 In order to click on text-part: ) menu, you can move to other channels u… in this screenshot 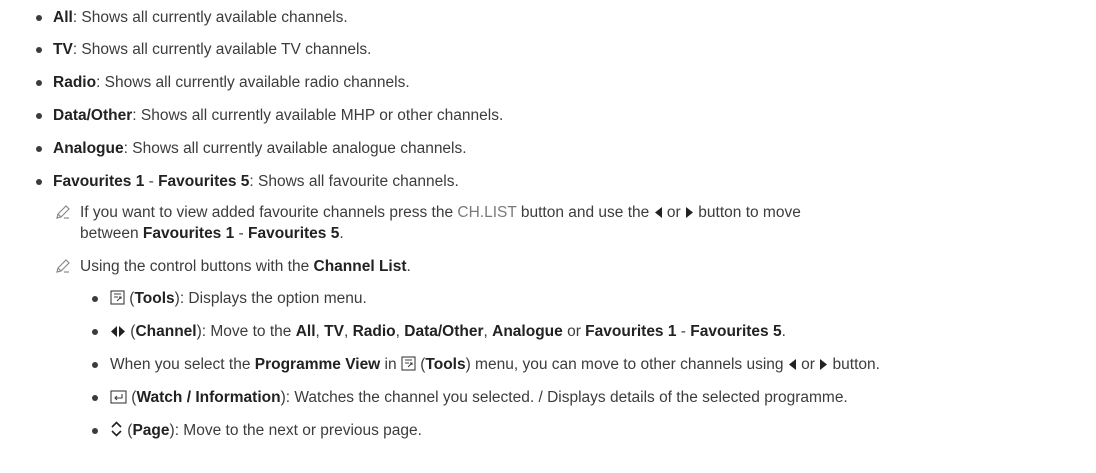, I will do `click(626, 364)`.